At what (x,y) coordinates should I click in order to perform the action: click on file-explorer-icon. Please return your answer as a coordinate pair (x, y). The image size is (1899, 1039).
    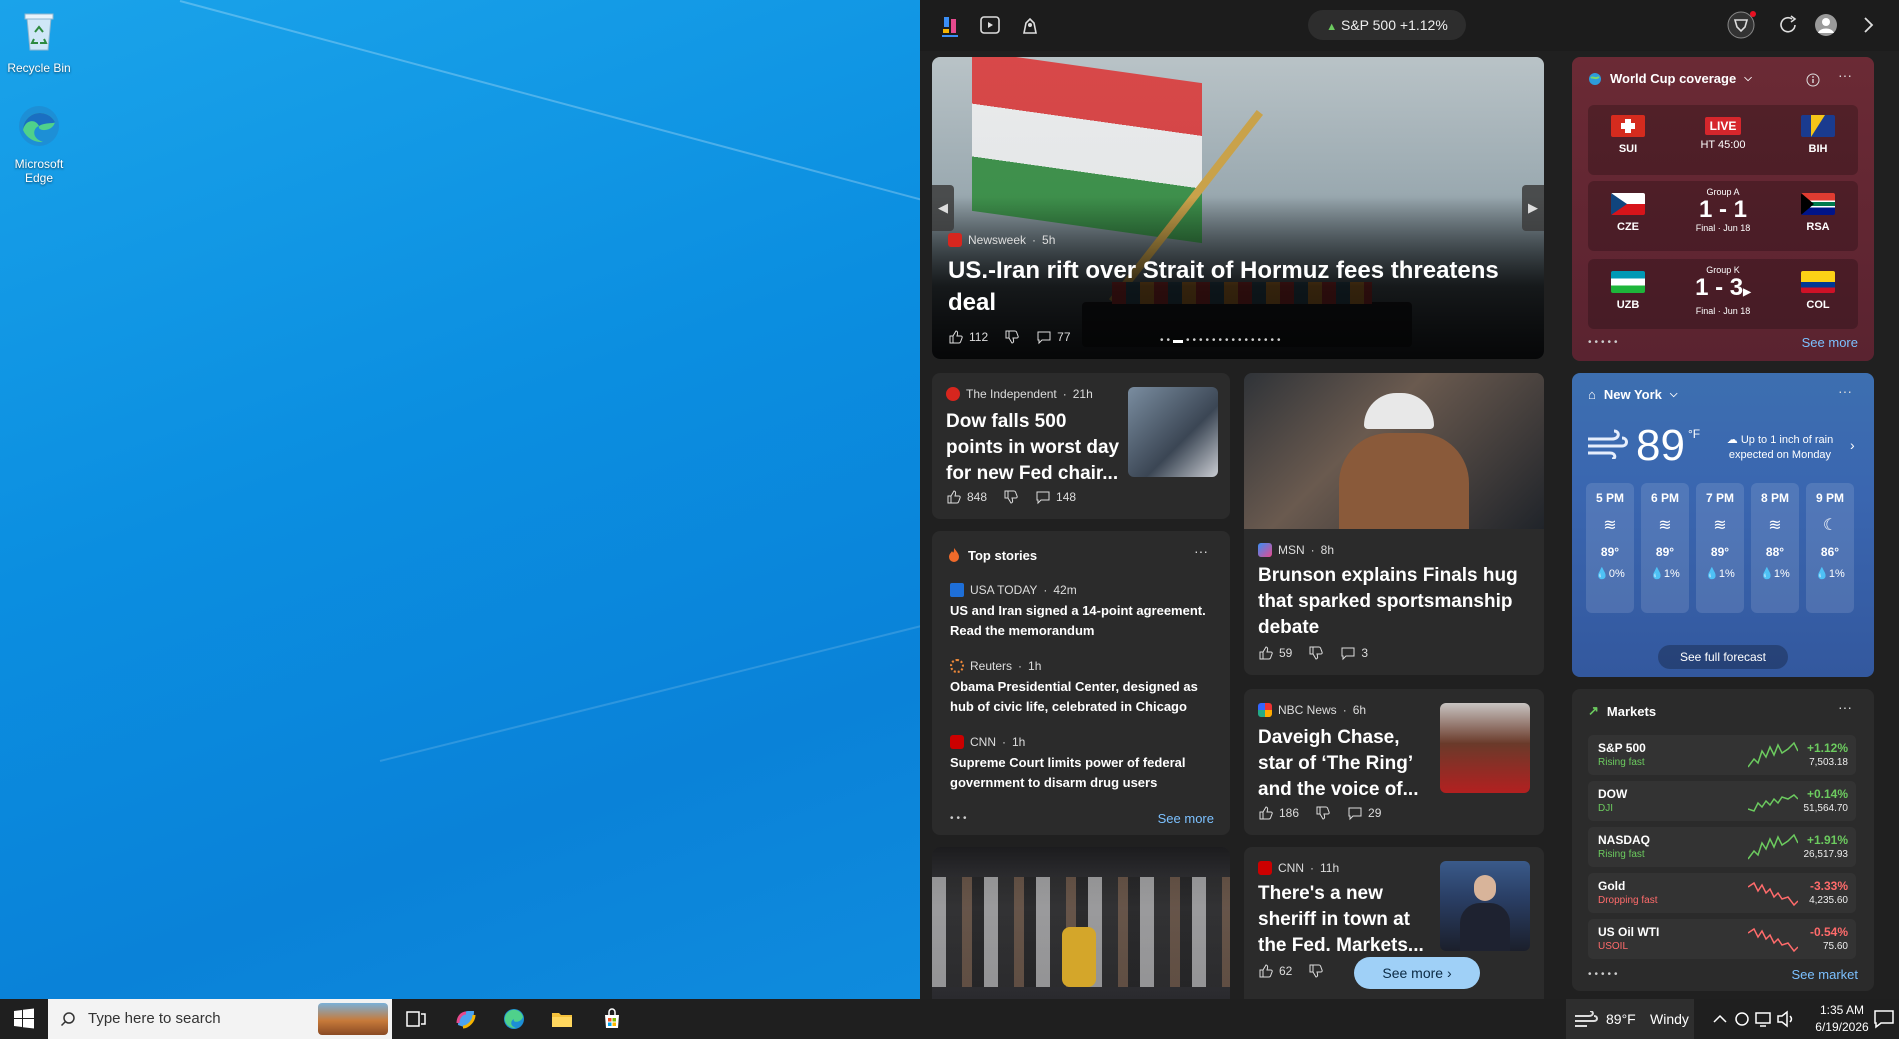
    Looking at the image, I should click on (562, 1019).